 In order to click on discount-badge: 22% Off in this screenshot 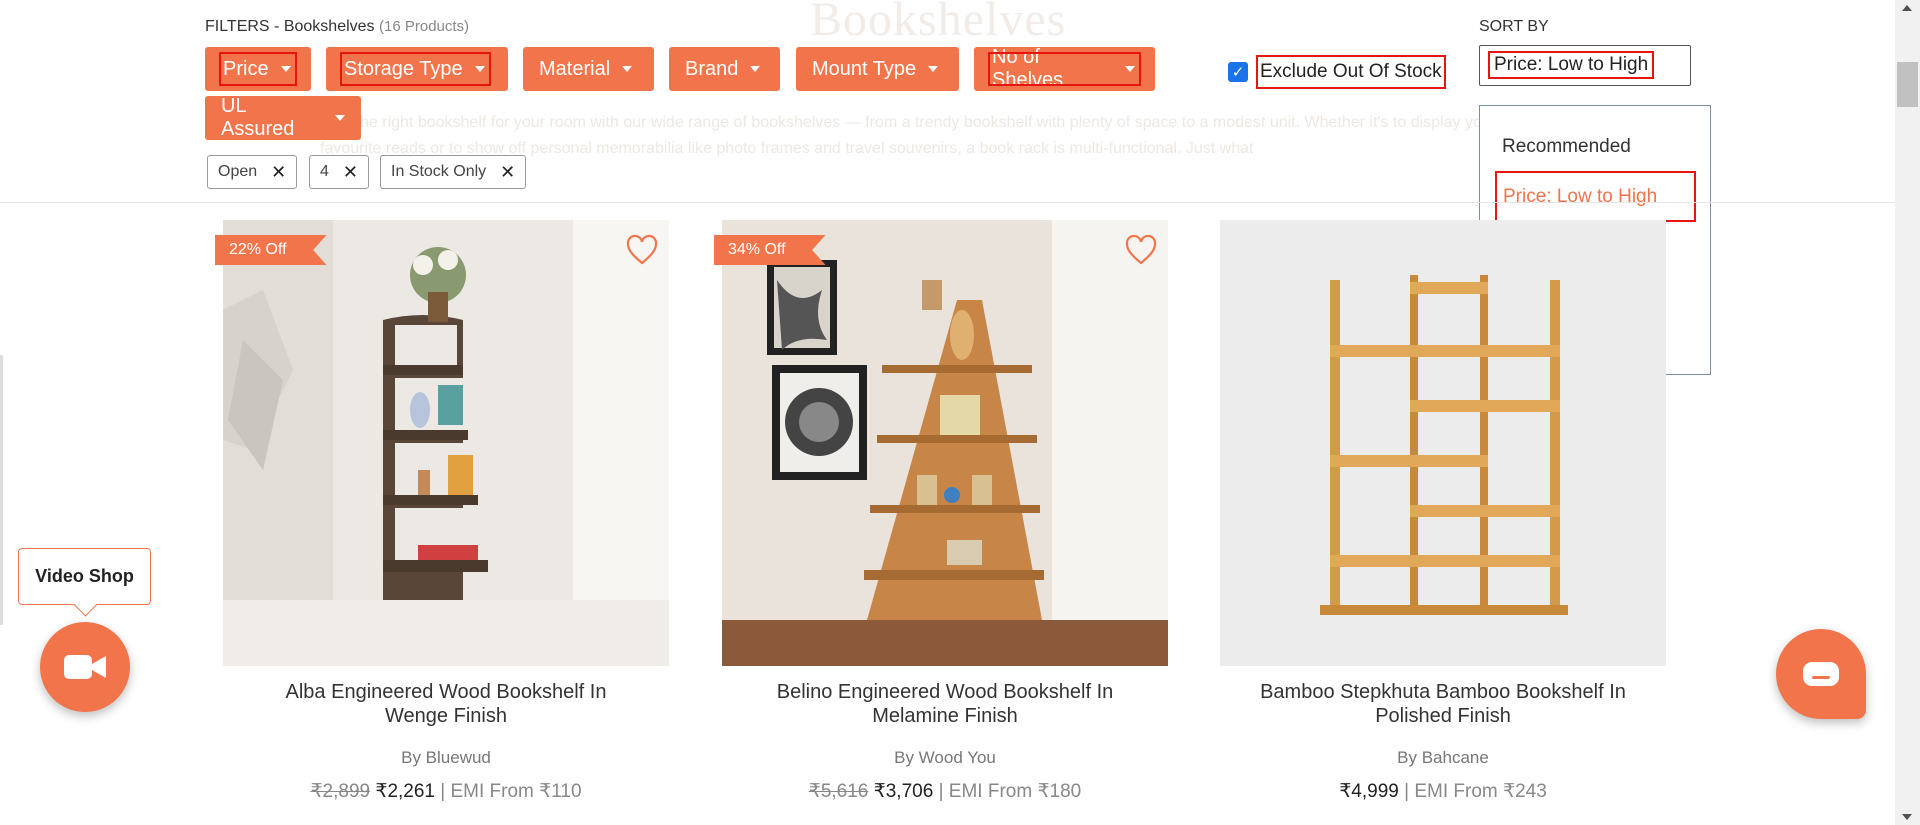, I will do `click(271, 250)`.